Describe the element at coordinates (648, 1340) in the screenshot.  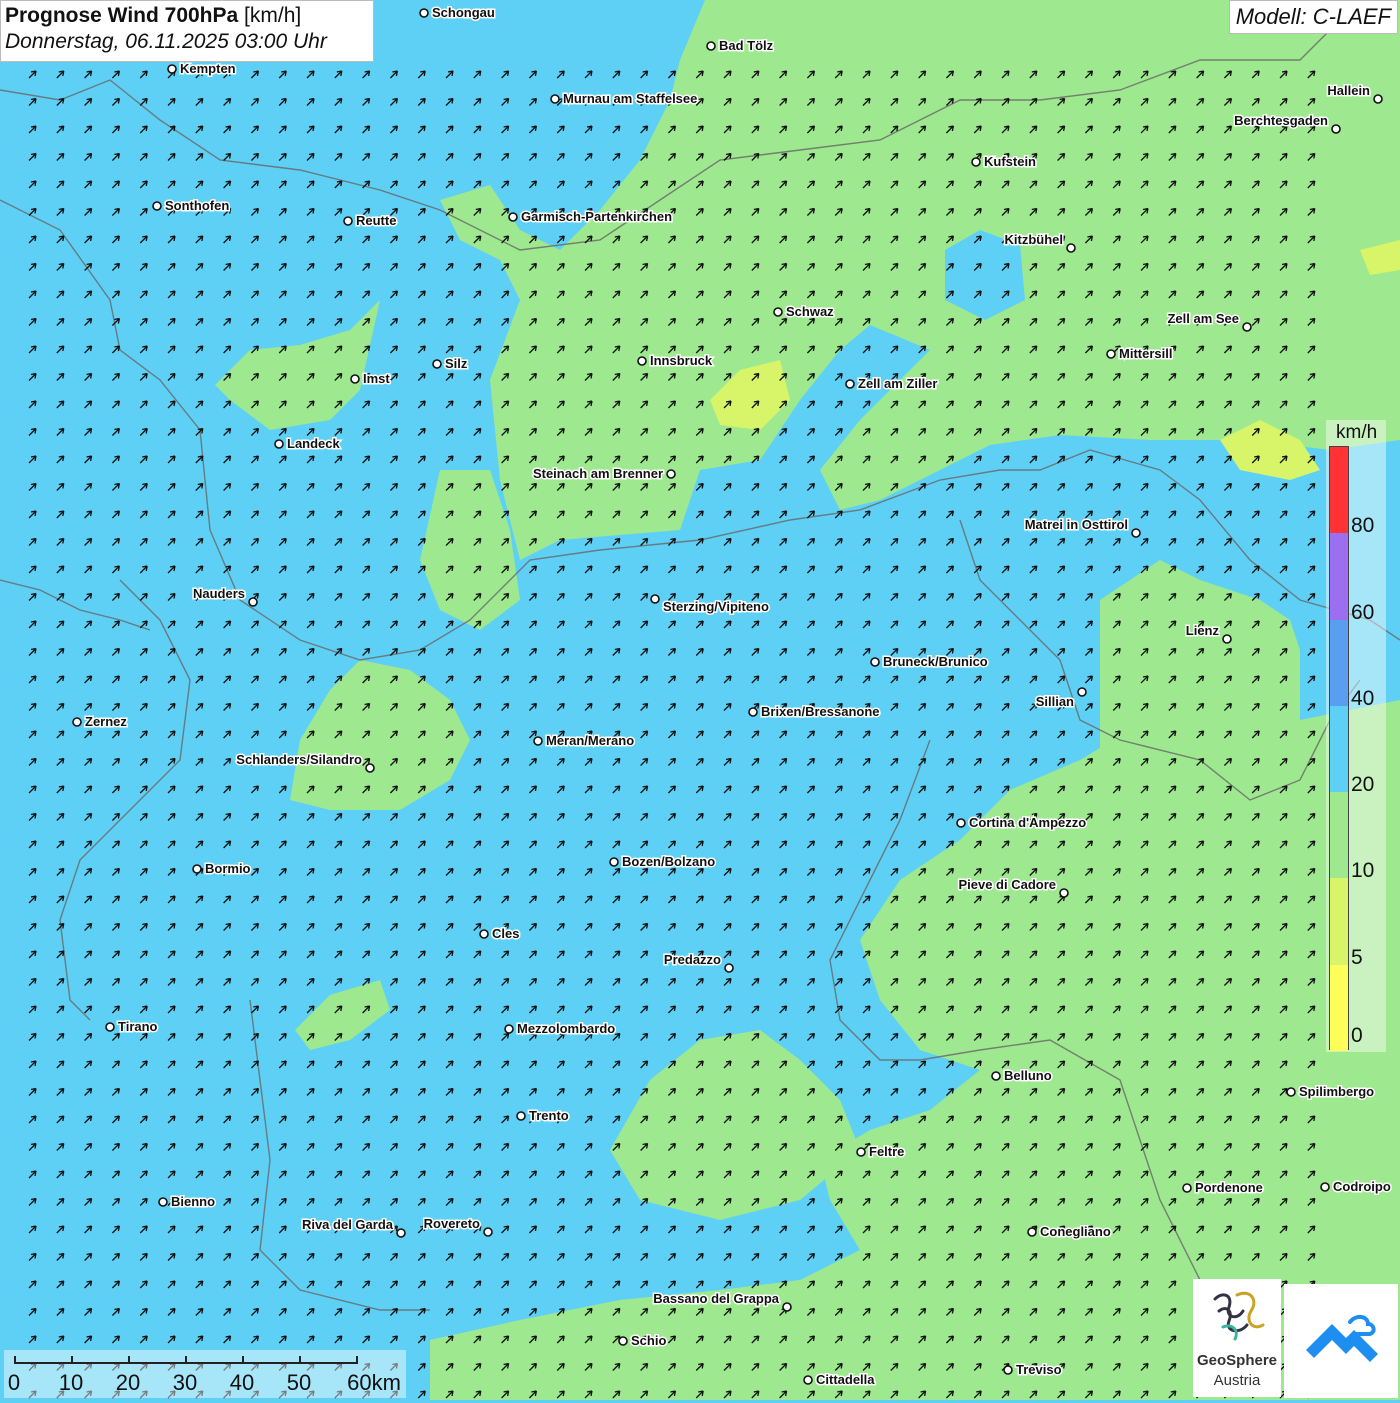
I see `city-label: Schio` at that location.